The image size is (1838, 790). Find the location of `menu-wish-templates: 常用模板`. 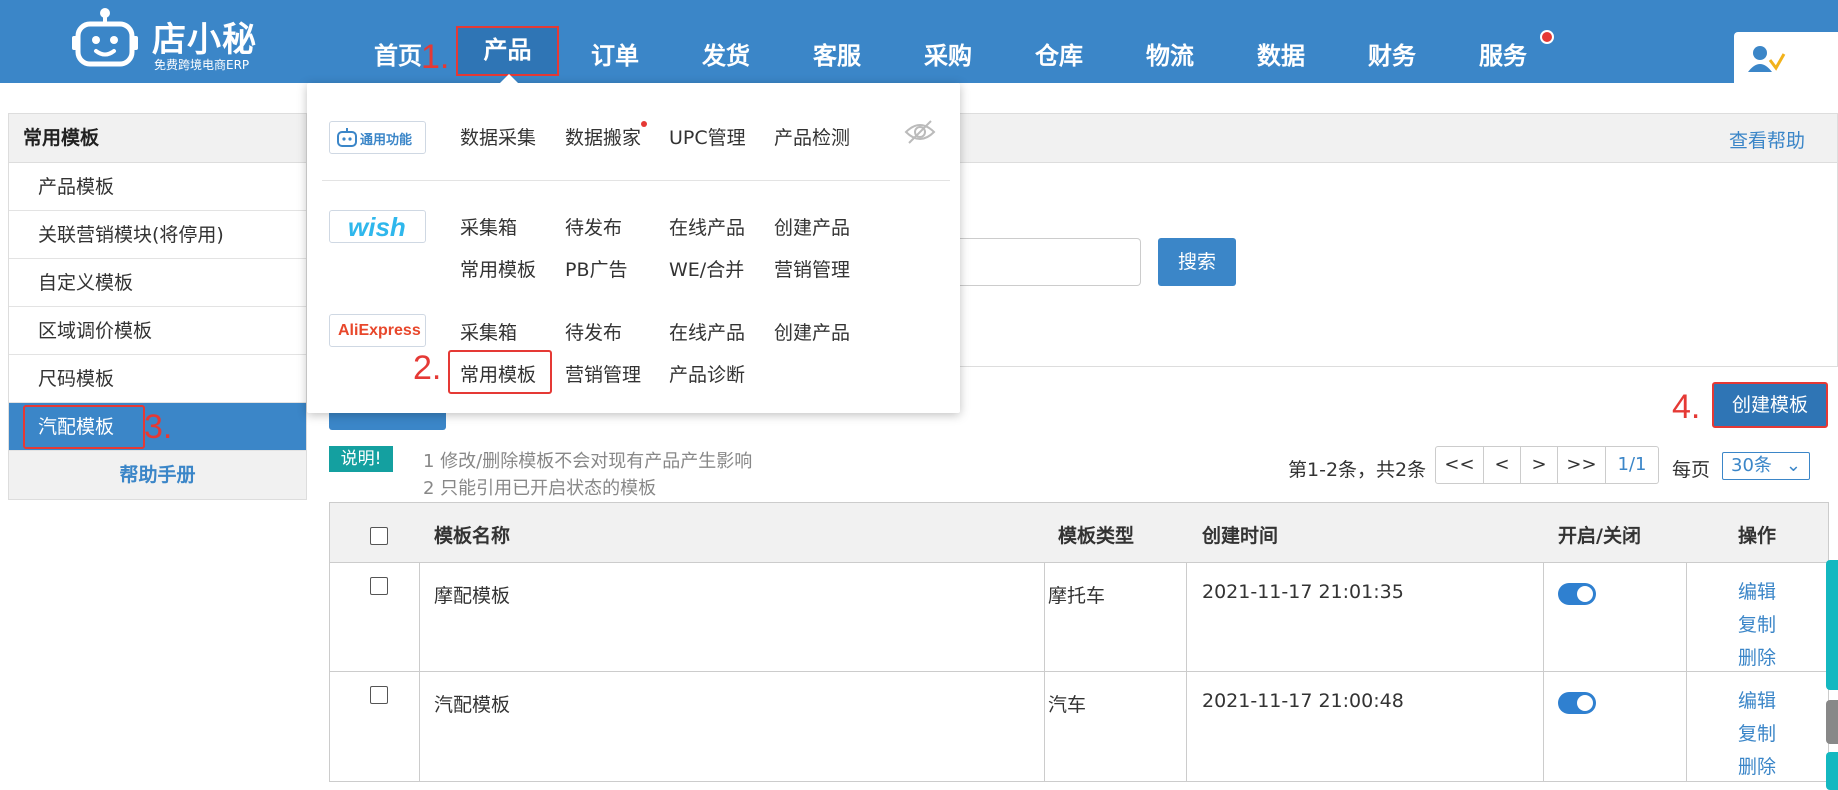

menu-wish-templates: 常用模板 is located at coordinates (498, 268).